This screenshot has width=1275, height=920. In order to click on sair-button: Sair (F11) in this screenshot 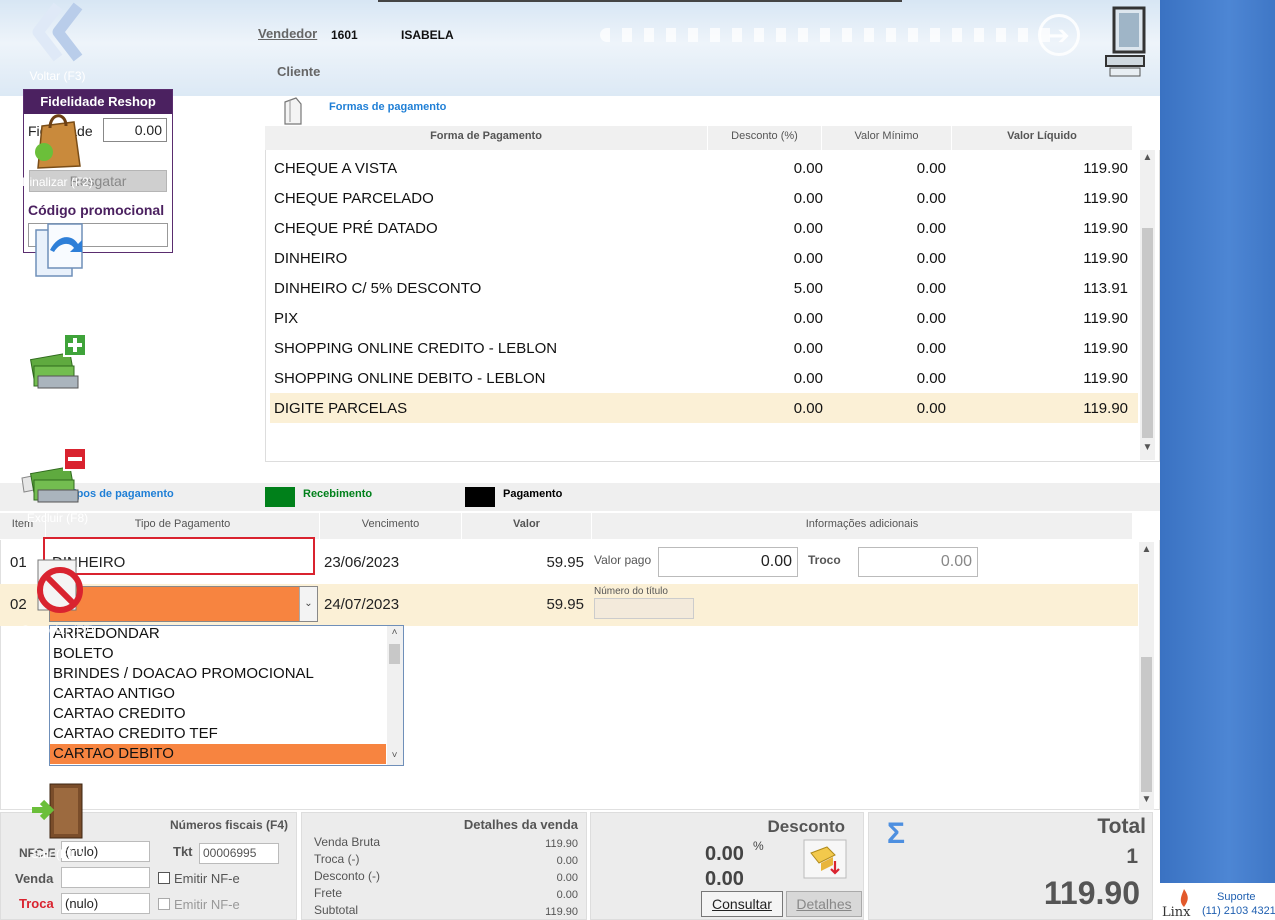, I will do `click(57, 820)`.